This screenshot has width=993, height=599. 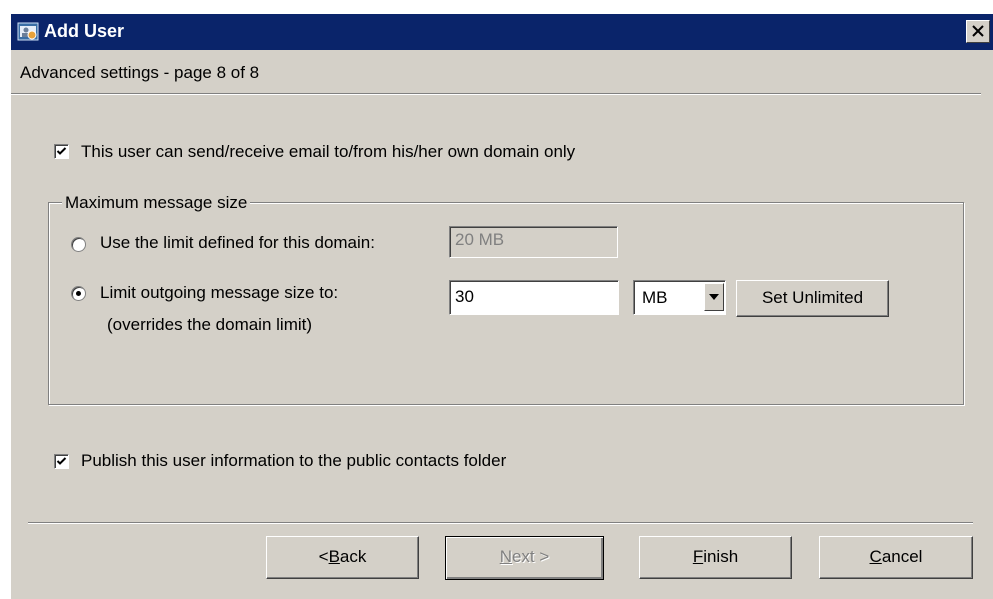 What do you see at coordinates (156, 203) in the screenshot?
I see `max-message-size-legend: Maximum message size` at bounding box center [156, 203].